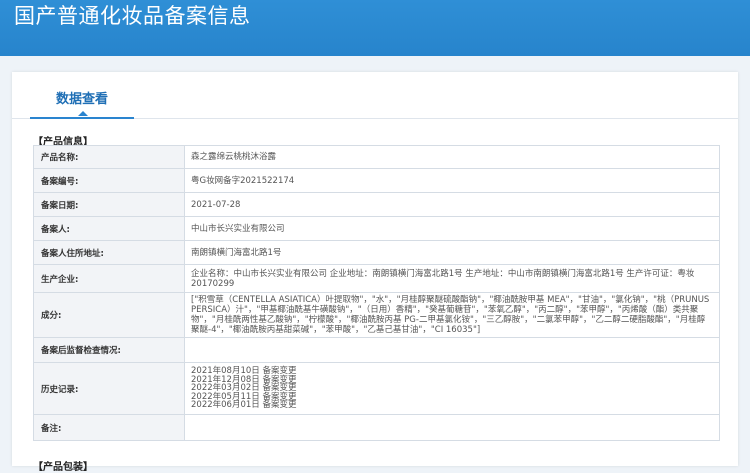  Describe the element at coordinates (109, 180) in the screenshot. I see `row-label-registration-number: 备案编号:` at that location.